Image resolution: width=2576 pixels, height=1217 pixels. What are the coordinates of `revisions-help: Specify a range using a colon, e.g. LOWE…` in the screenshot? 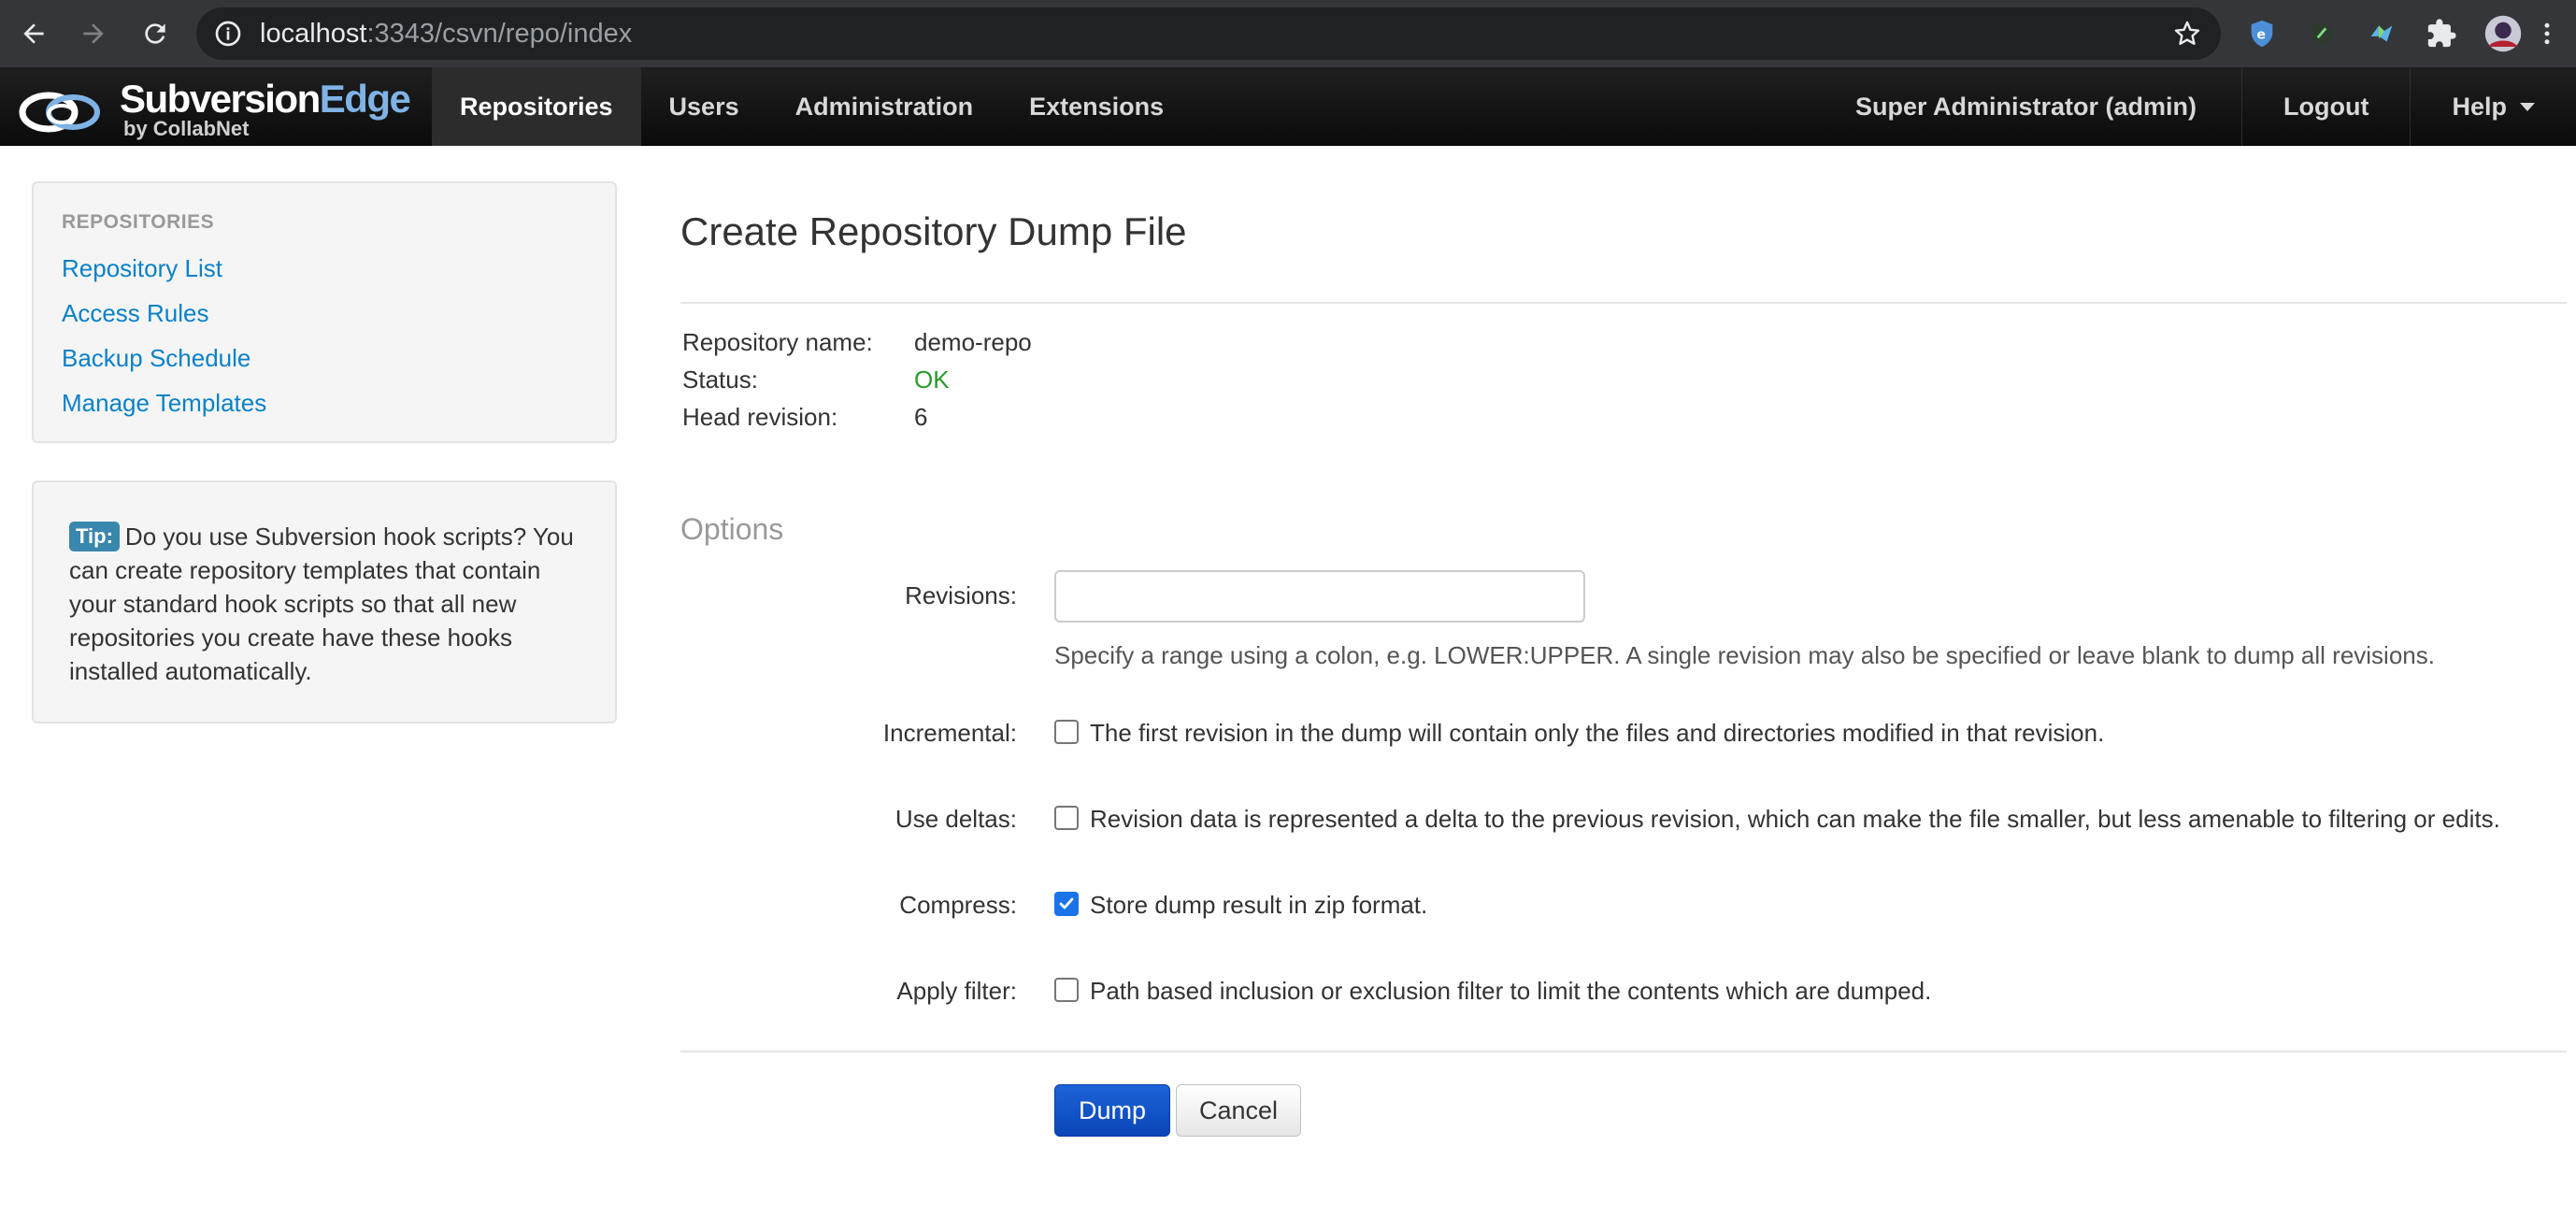 It's located at (1744, 655).